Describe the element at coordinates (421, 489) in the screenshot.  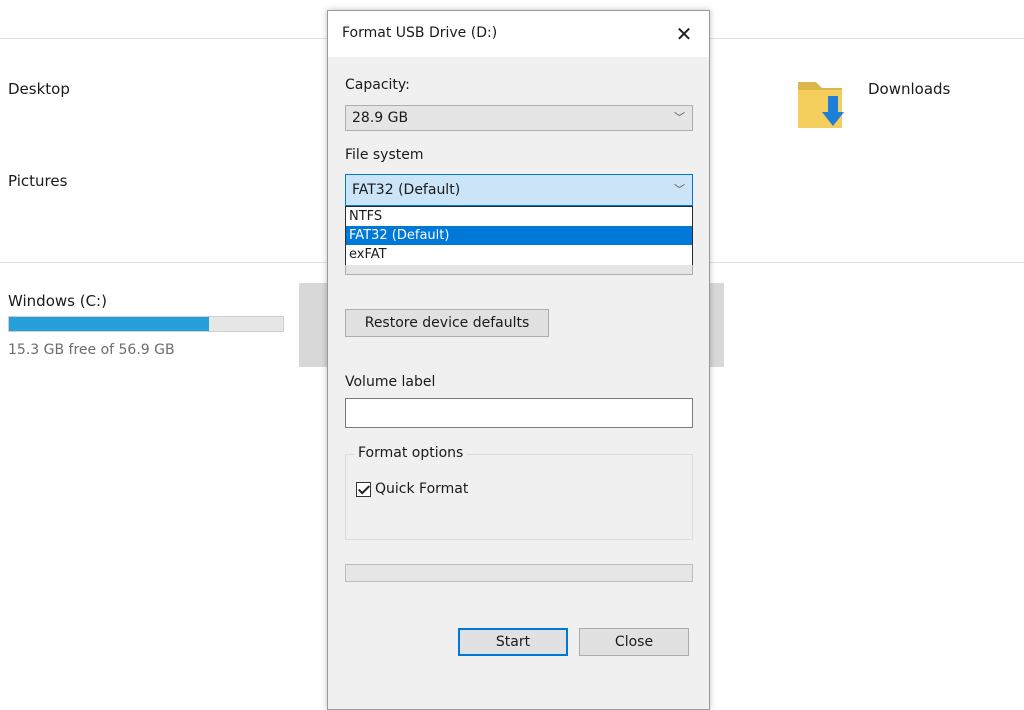
I see `quick-format-label: Quick Format` at that location.